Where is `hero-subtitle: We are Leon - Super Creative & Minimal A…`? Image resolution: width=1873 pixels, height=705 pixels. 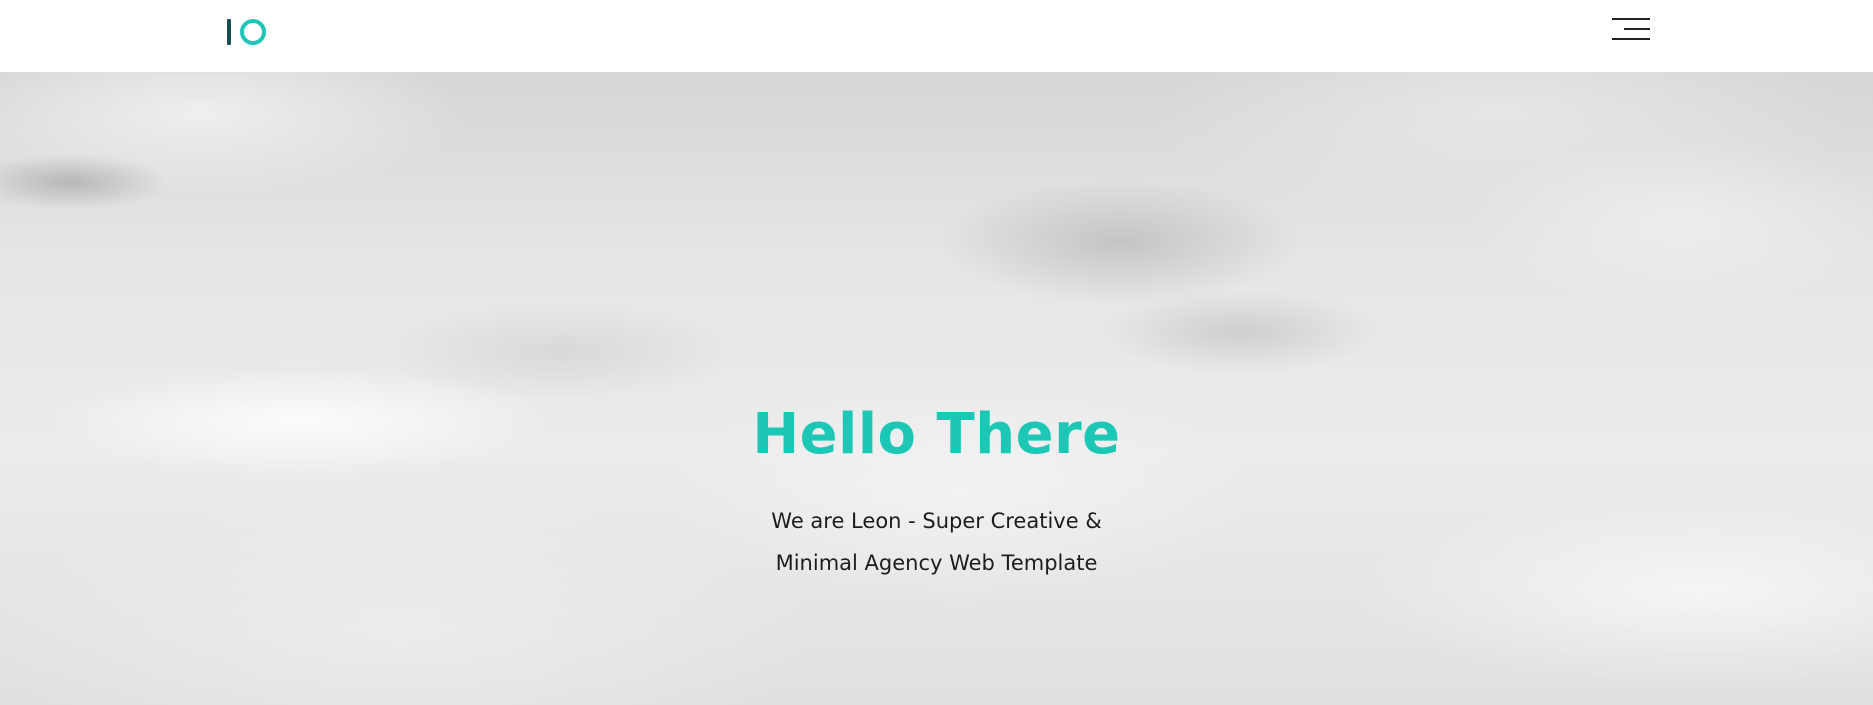 hero-subtitle: We are Leon - Super Creative & Minimal A… is located at coordinates (937, 542).